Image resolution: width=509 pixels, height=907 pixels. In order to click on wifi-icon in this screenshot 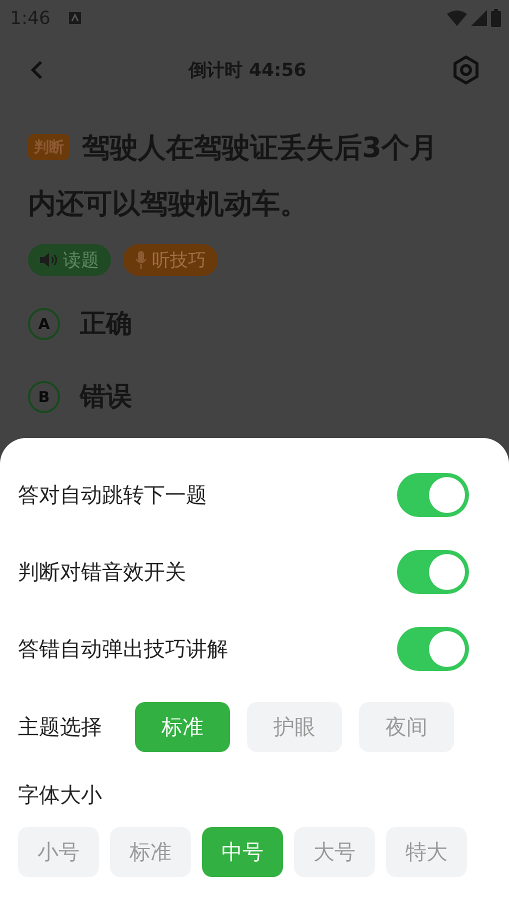, I will do `click(457, 18)`.